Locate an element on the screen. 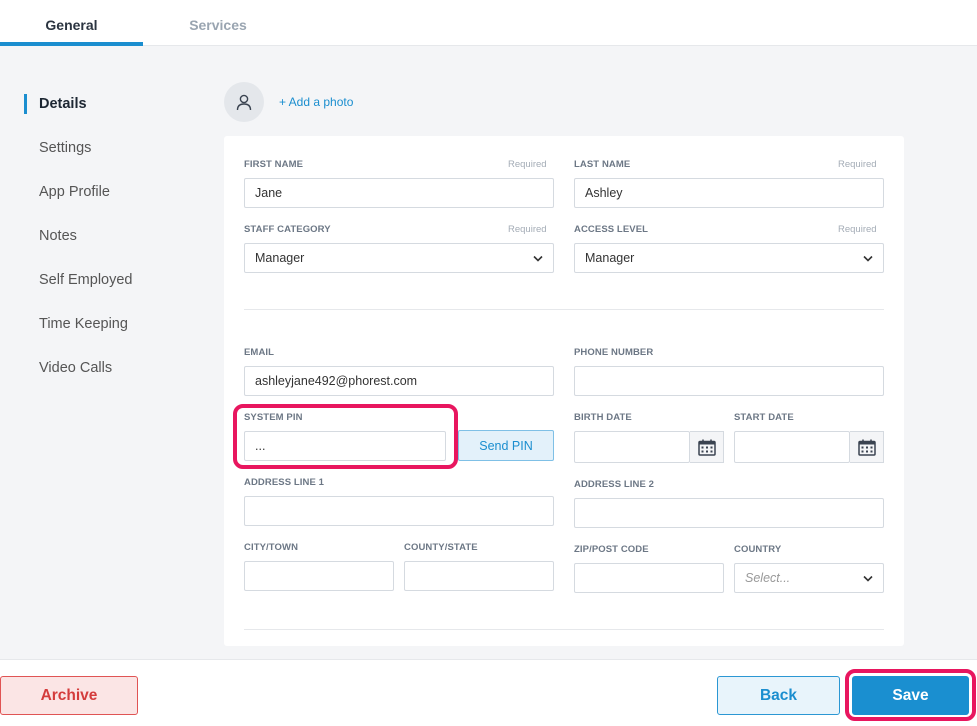  phone-number-field is located at coordinates (729, 381).